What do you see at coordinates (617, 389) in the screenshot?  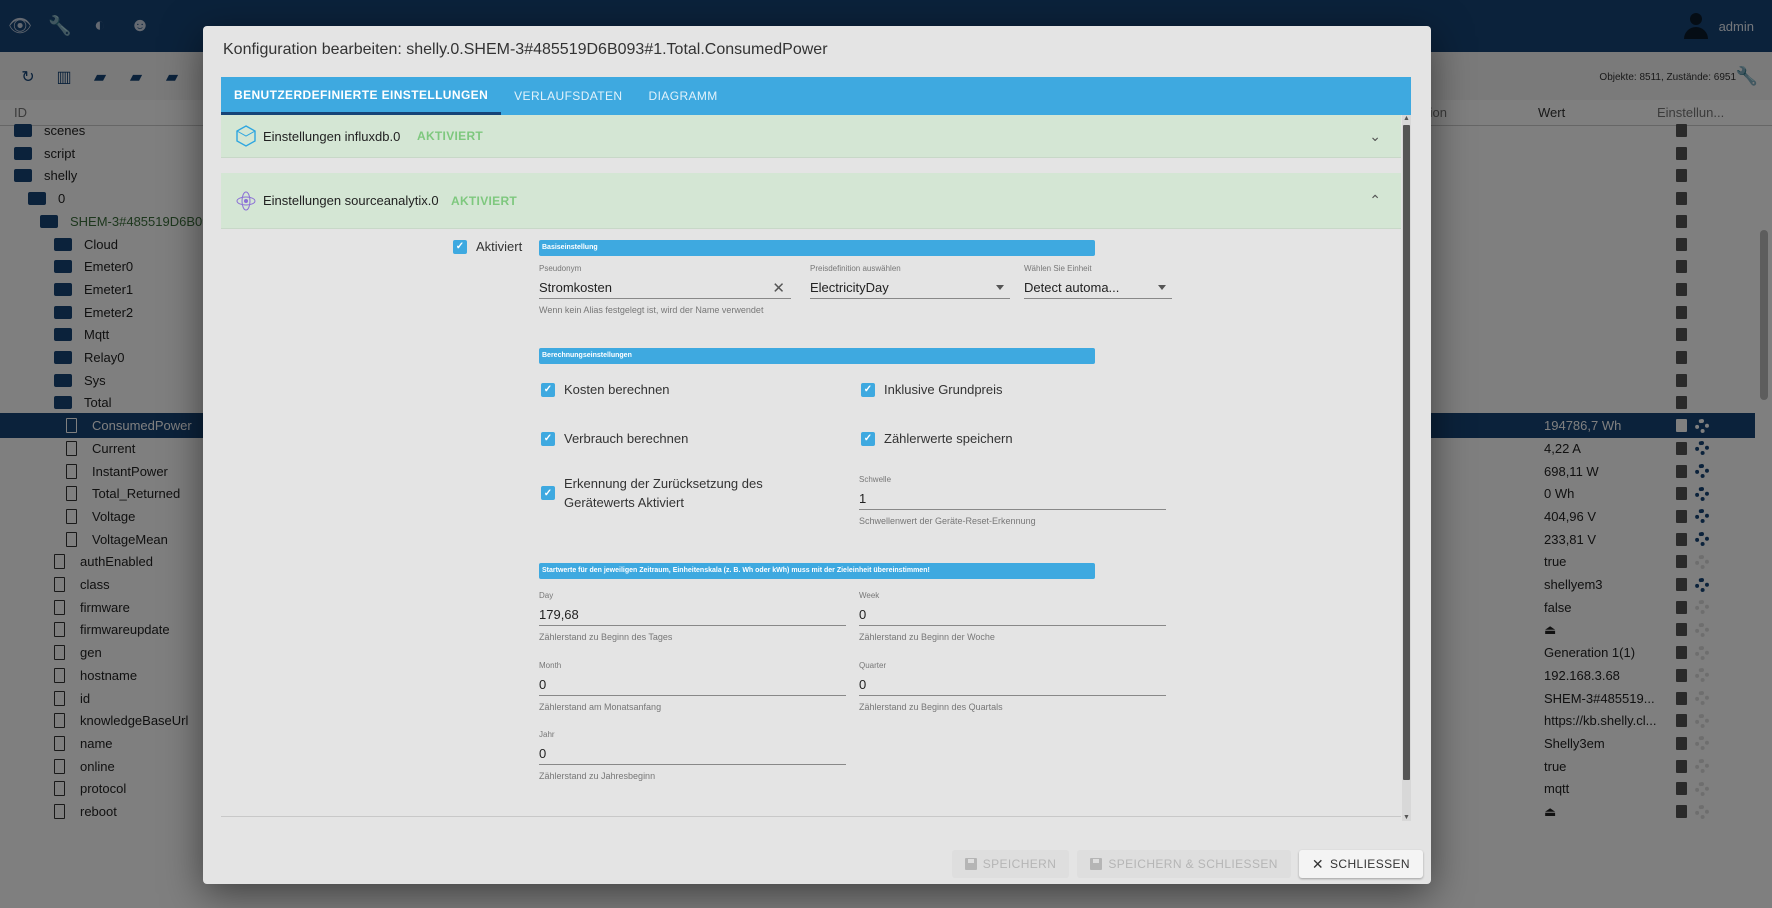 I see `costs-label: Kosten berechnen` at bounding box center [617, 389].